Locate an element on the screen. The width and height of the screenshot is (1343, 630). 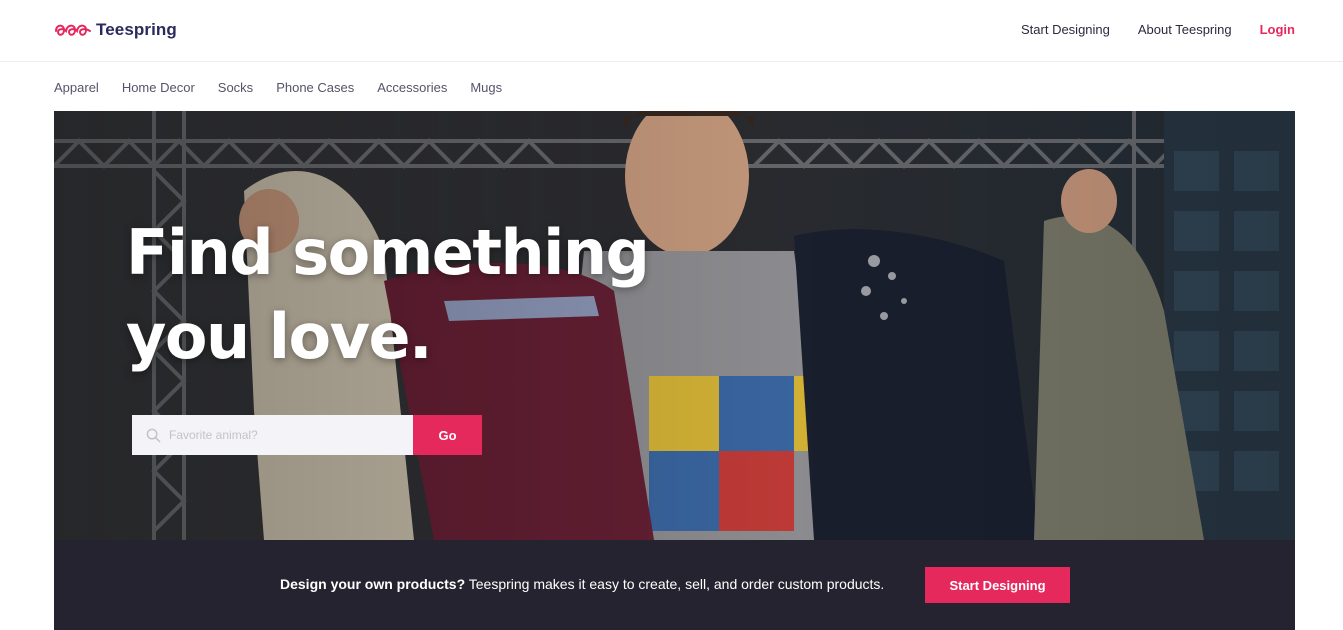
hero-title-line-1: Find something is located at coordinates (388, 252).